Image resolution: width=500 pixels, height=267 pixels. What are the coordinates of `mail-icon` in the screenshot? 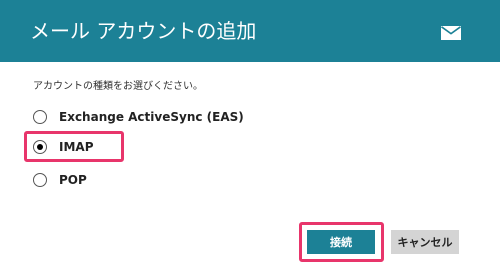 It's located at (451, 33).